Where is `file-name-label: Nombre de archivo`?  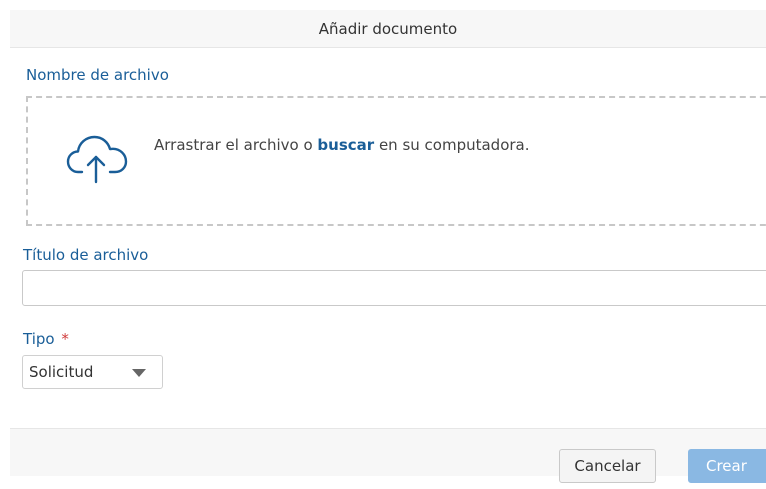 file-name-label: Nombre de archivo is located at coordinates (97, 75).